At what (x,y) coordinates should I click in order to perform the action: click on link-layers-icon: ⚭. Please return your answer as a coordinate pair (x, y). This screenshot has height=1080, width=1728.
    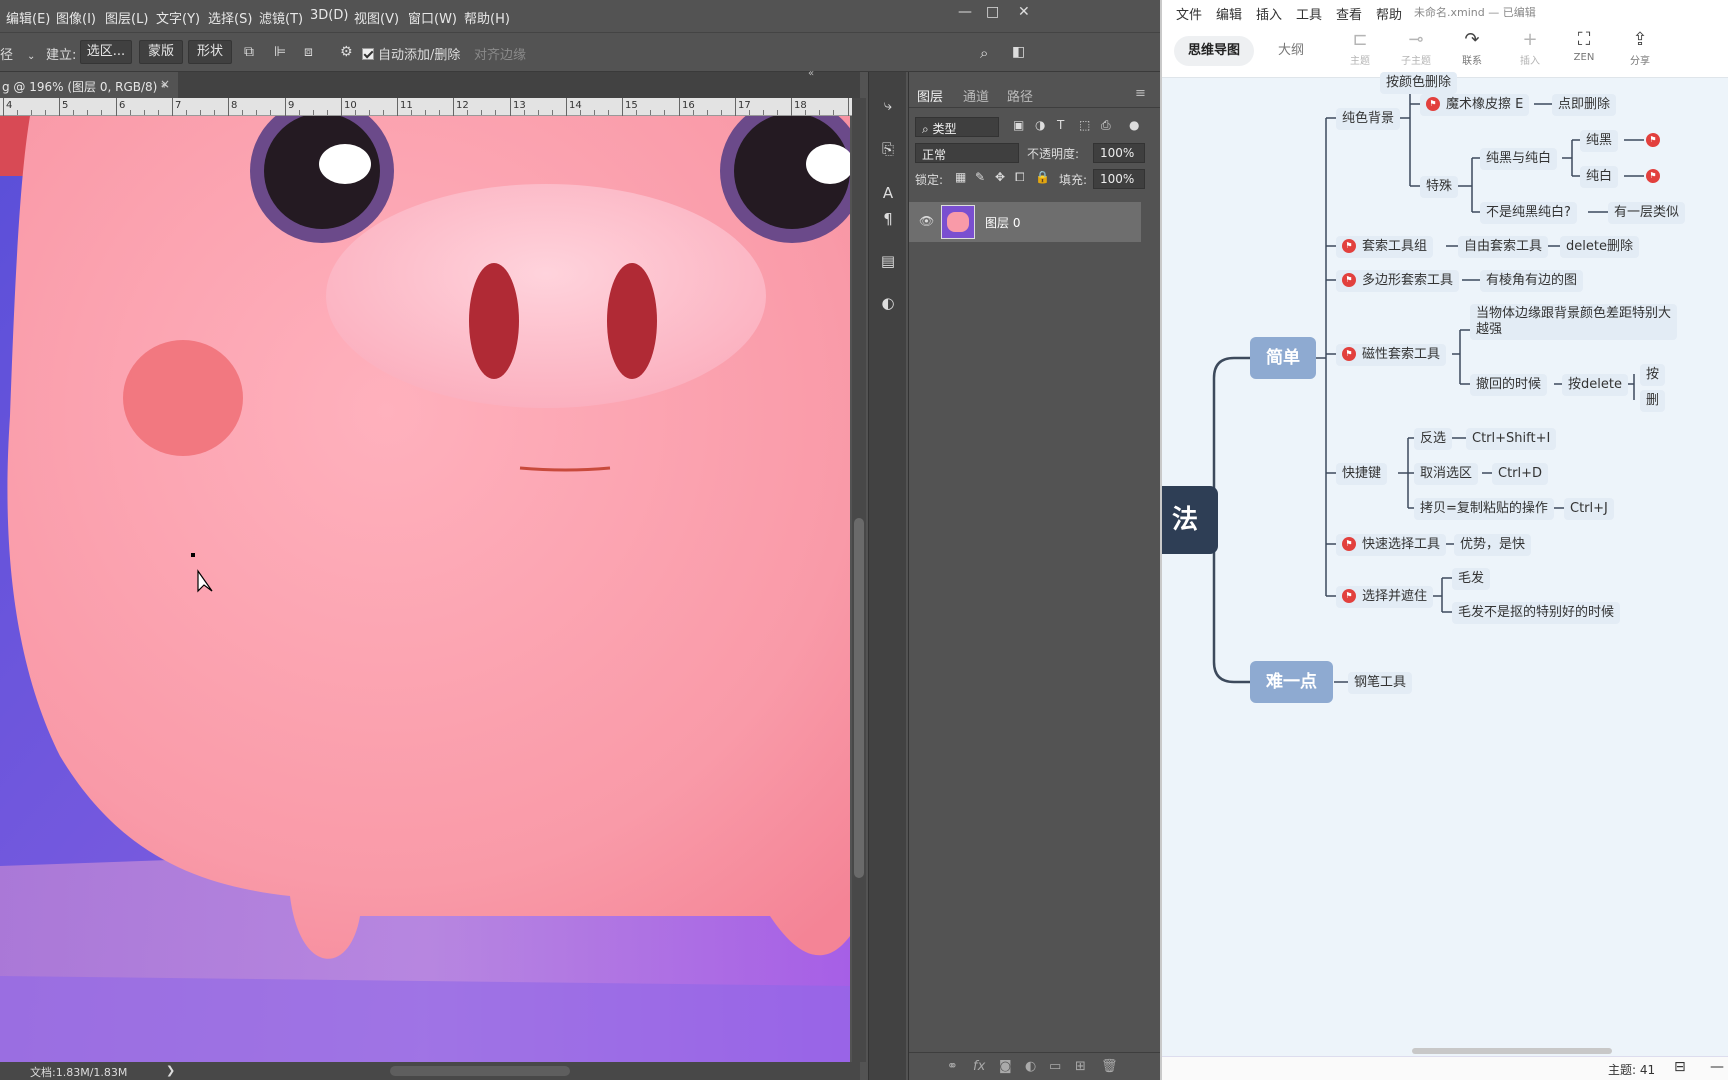
    Looking at the image, I should click on (952, 1066).